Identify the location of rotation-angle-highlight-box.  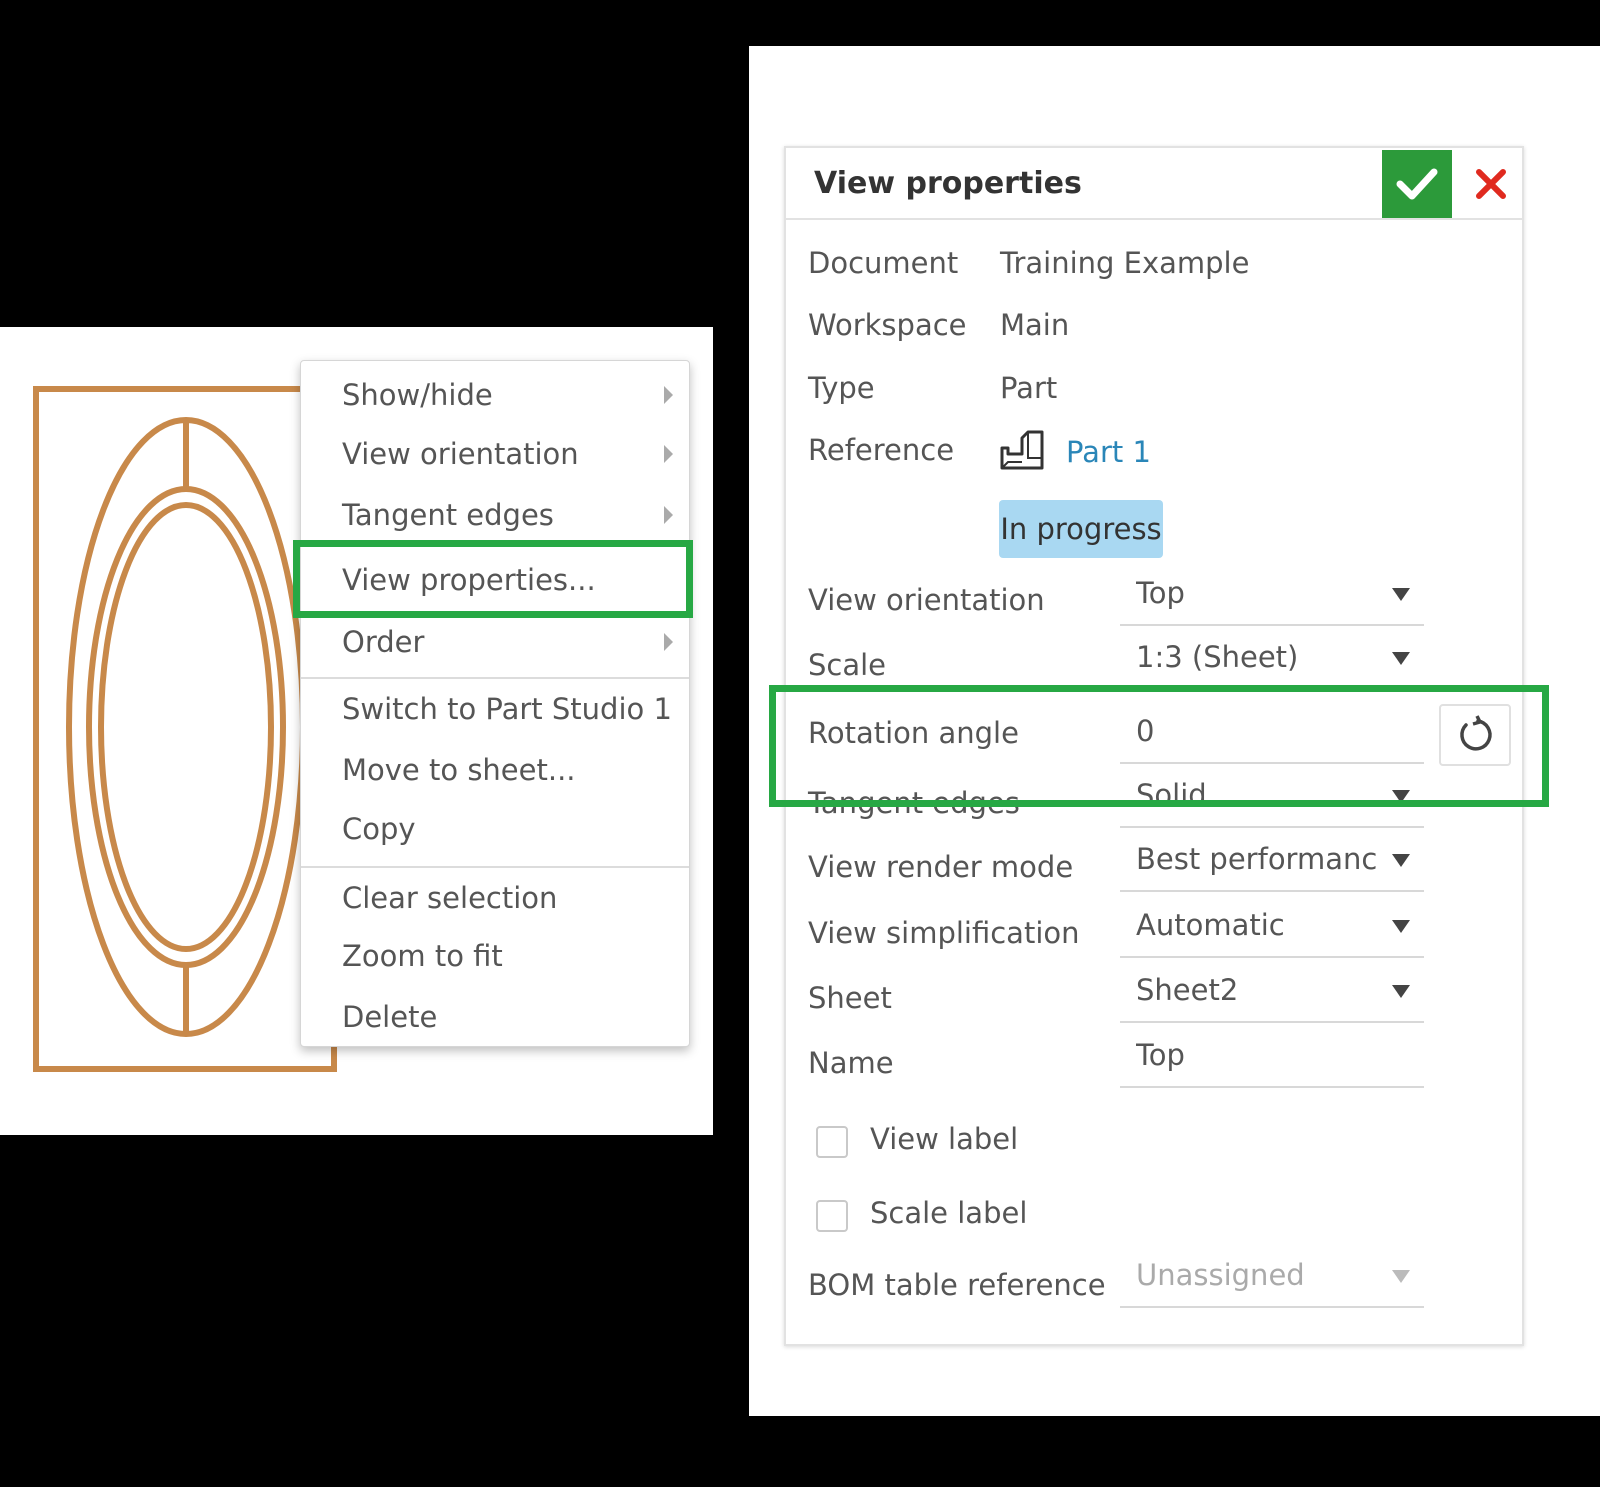
(1159, 746).